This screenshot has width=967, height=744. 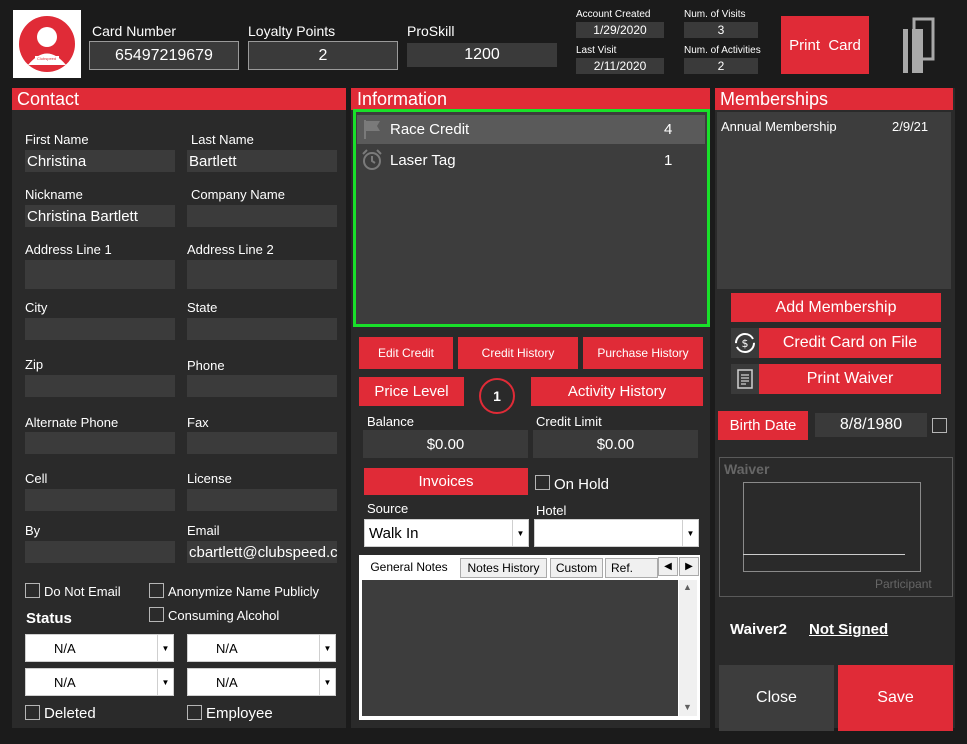 I want to click on alt-phone-field, so click(x=100, y=443).